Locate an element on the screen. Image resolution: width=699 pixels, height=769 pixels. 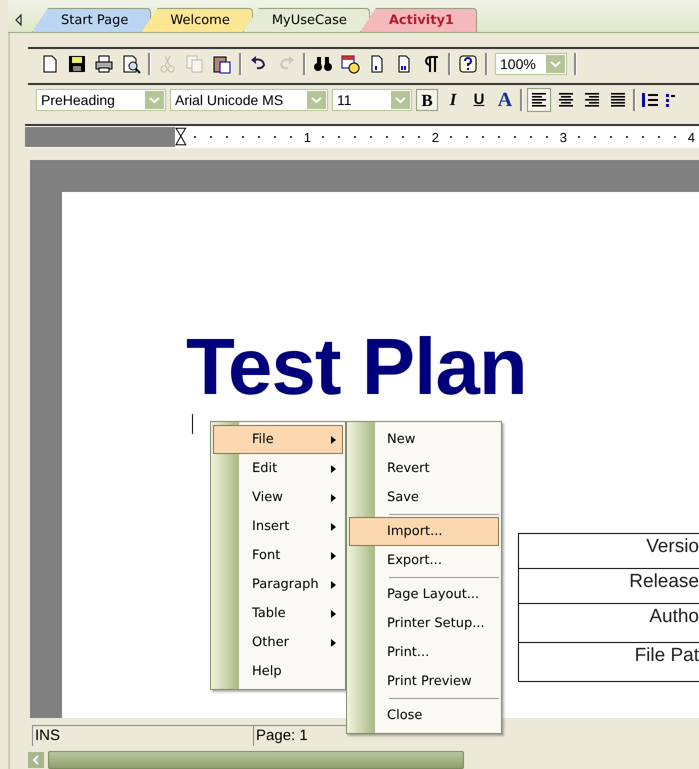
help-icon is located at coordinates (468, 64).